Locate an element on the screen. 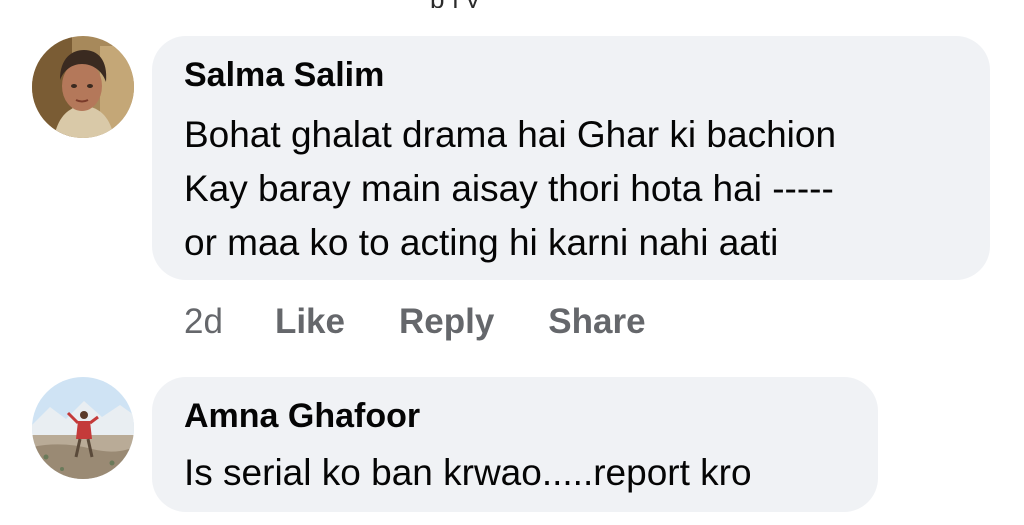 This screenshot has width=1024, height=525. comment-text-line: Bohat ghalat drama hai Ghar ki bachion is located at coordinates (510, 134).